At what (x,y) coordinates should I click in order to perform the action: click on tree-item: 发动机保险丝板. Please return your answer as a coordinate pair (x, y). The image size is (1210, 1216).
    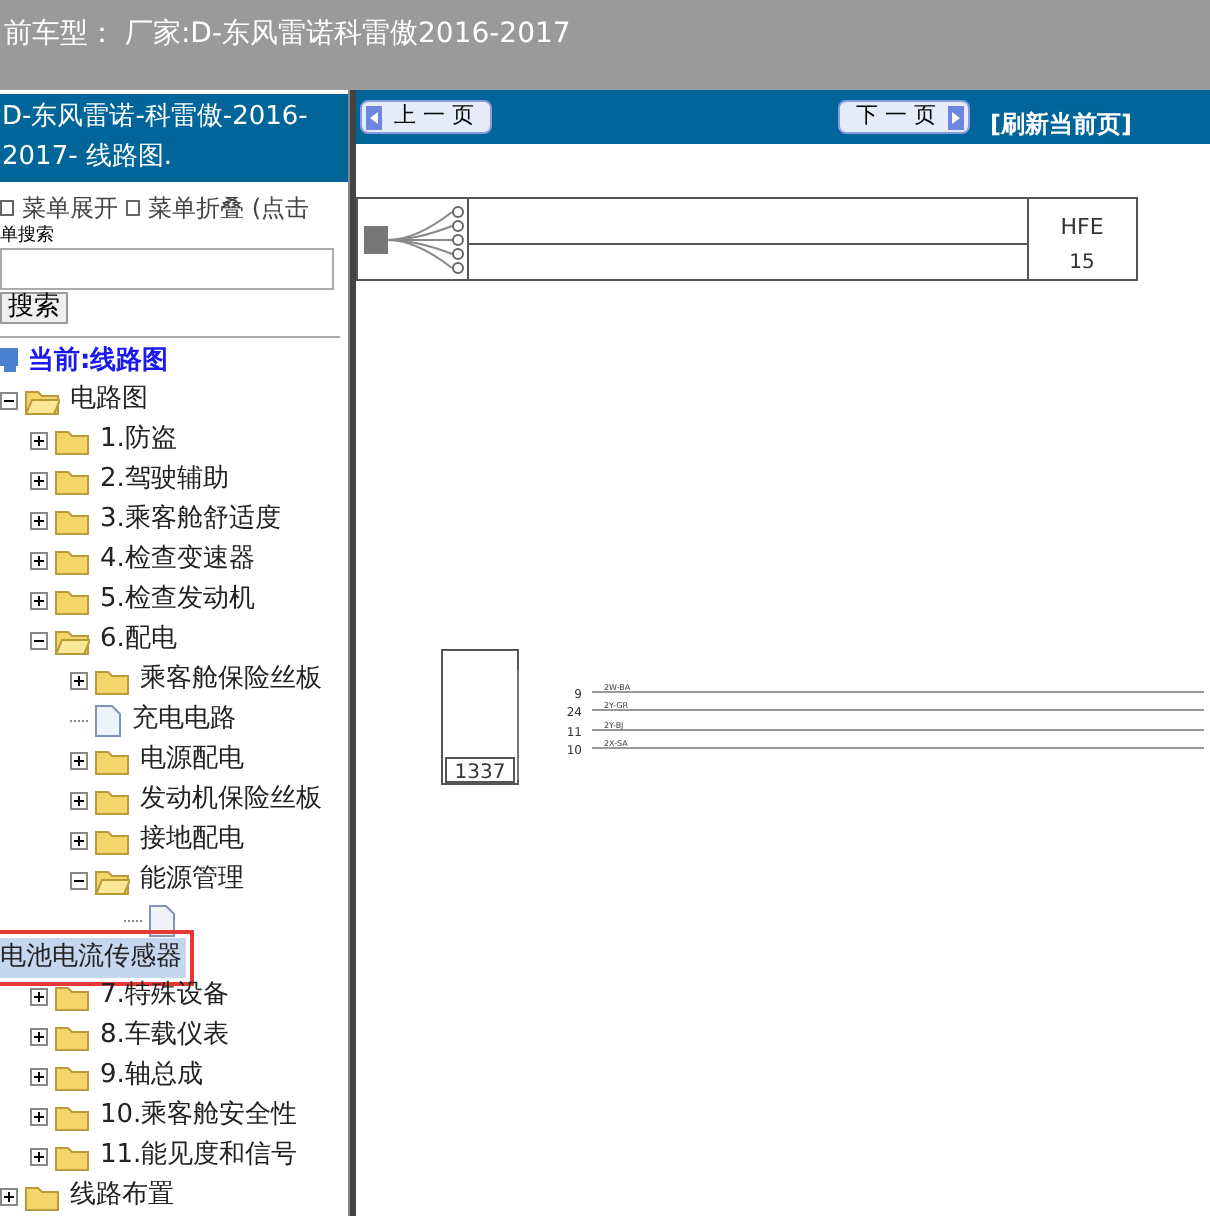
    Looking at the image, I should click on (231, 800).